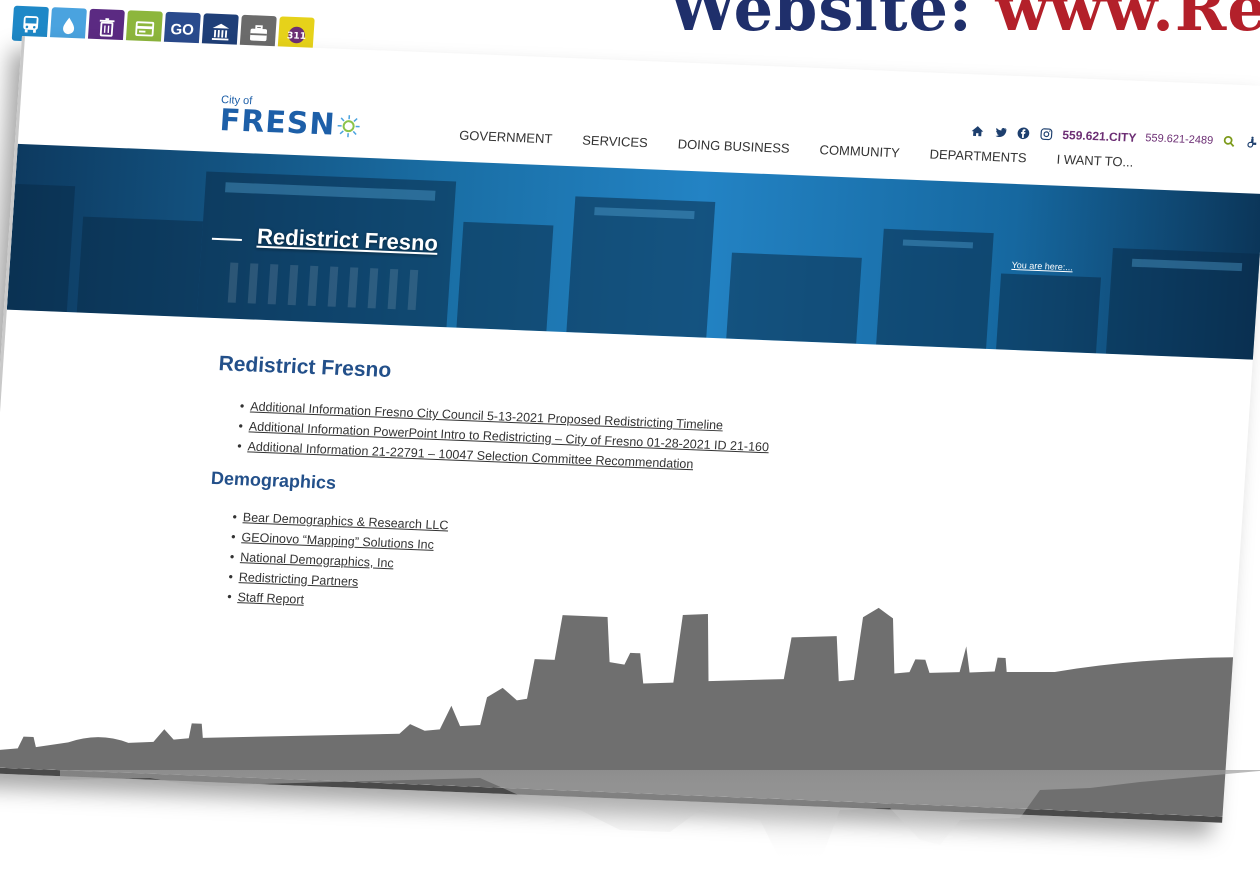  I want to click on nav-government: GOVERNMENT, so click(506, 137).